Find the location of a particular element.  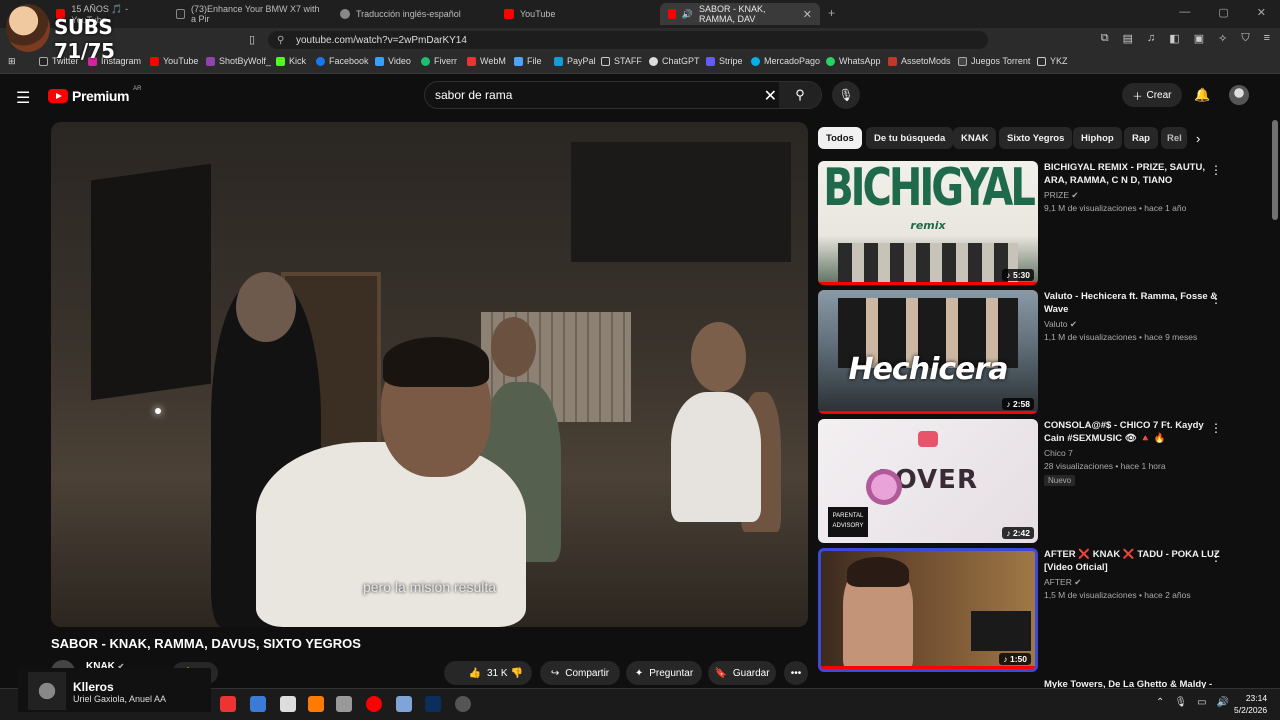

photoshop-icon is located at coordinates (433, 704).